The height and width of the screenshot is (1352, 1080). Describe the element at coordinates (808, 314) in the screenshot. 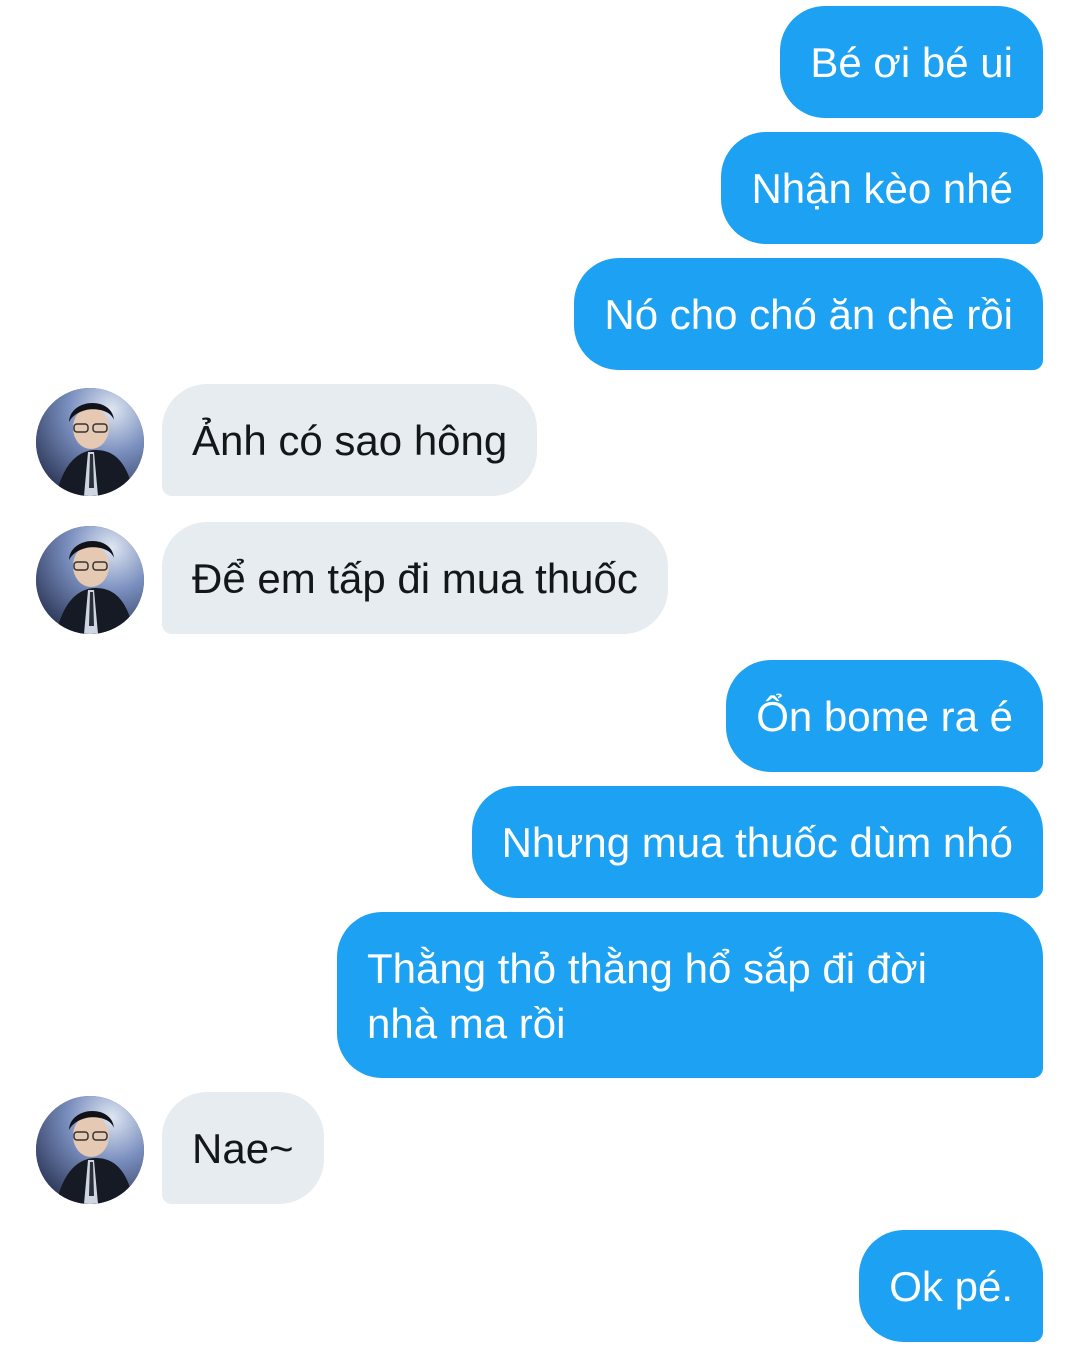

I see `message-bubble-sent: Nó cho chó ăn chè rồi` at that location.